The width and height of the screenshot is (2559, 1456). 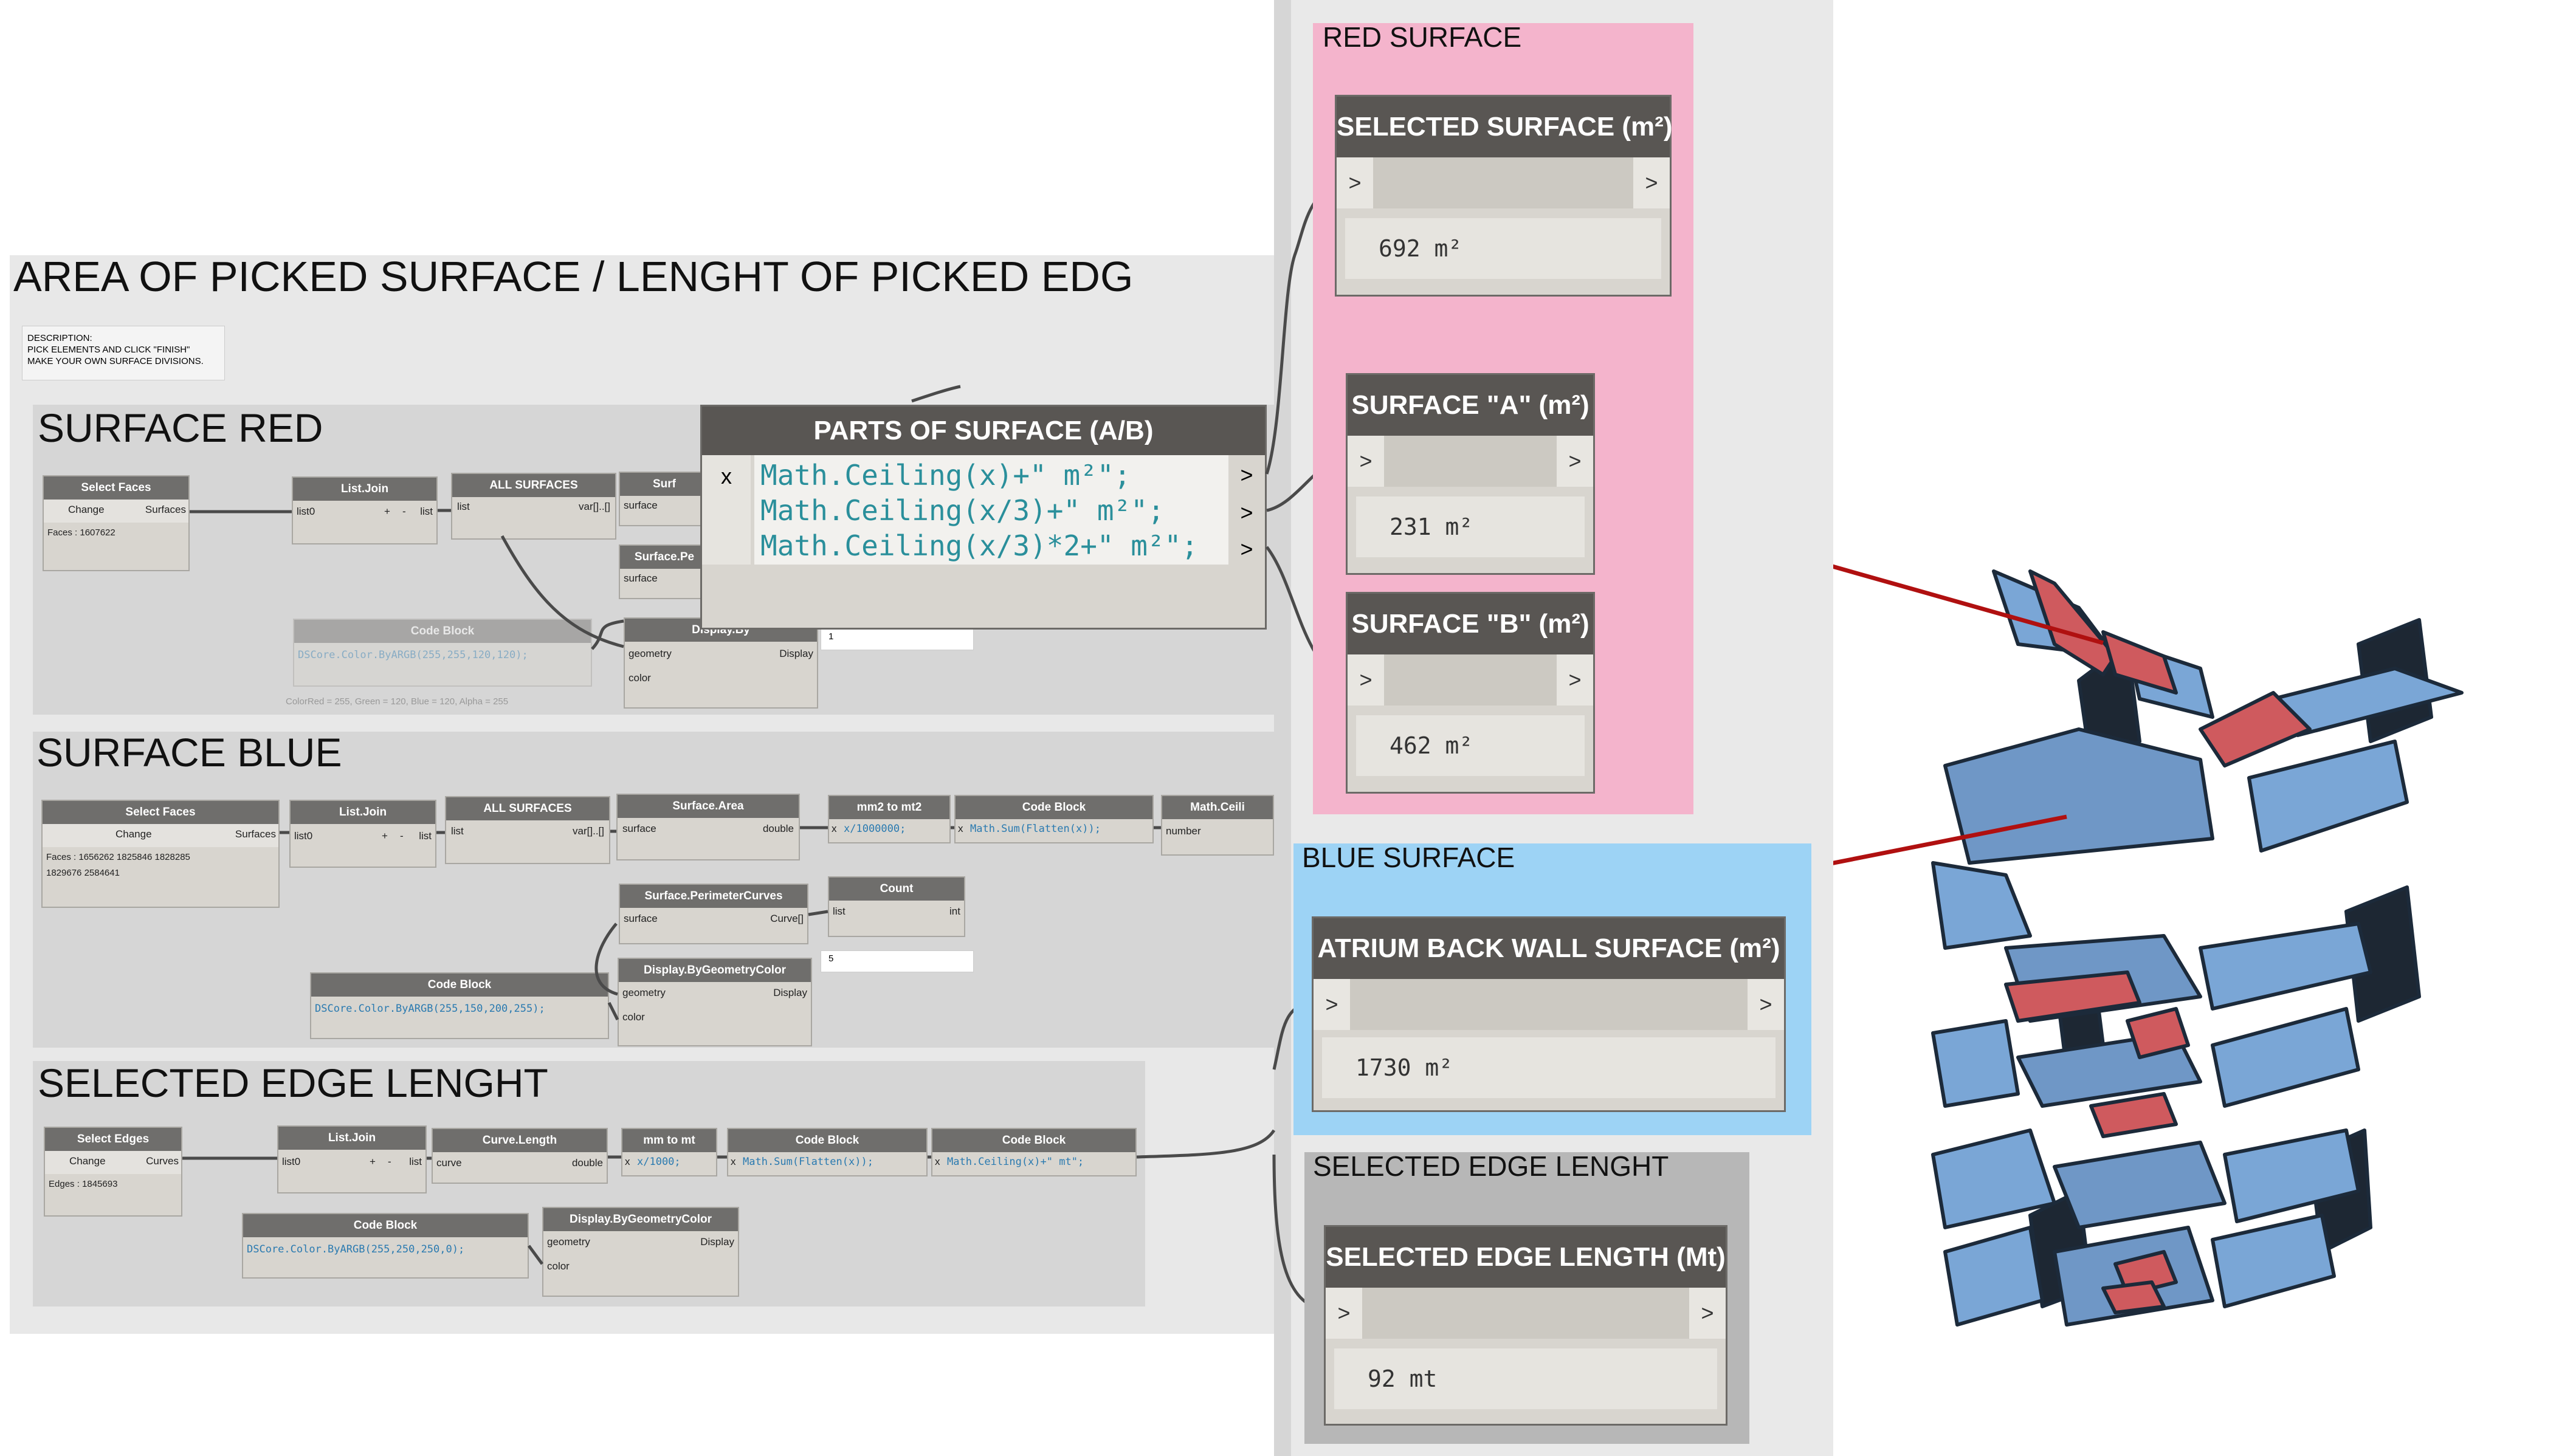 What do you see at coordinates (1526, 1257) in the screenshot?
I see `watch-title: SELECTED EDGE LENGTH (Mt)` at bounding box center [1526, 1257].